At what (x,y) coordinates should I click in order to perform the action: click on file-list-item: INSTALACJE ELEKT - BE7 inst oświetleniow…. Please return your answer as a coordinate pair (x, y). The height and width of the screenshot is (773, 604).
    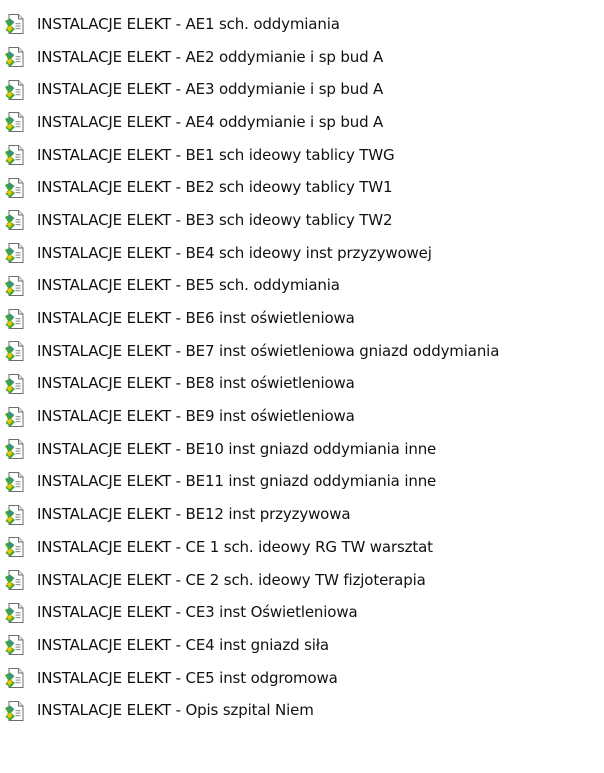
    Looking at the image, I should click on (302, 351).